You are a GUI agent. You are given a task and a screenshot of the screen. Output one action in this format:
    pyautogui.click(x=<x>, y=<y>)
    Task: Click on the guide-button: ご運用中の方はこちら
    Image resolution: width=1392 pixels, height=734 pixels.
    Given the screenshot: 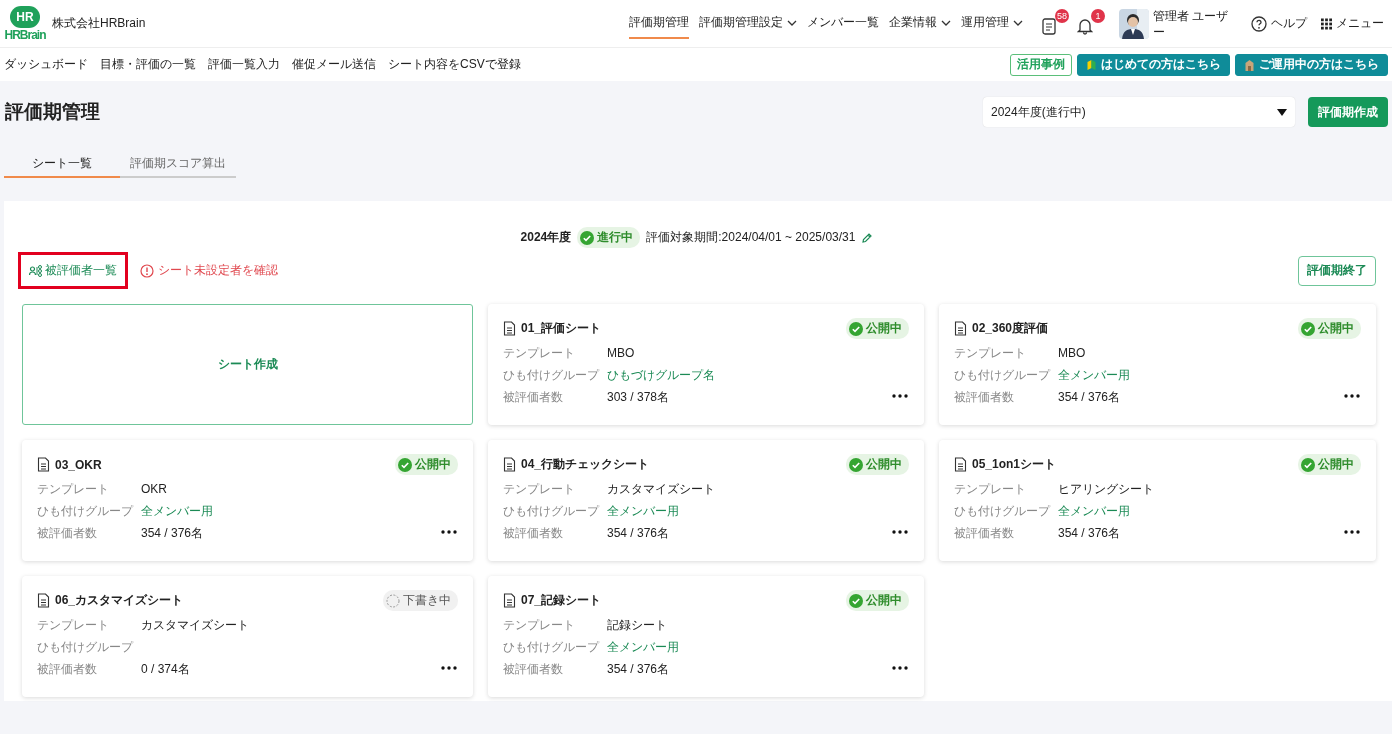 What is the action you would take?
    pyautogui.click(x=1311, y=64)
    